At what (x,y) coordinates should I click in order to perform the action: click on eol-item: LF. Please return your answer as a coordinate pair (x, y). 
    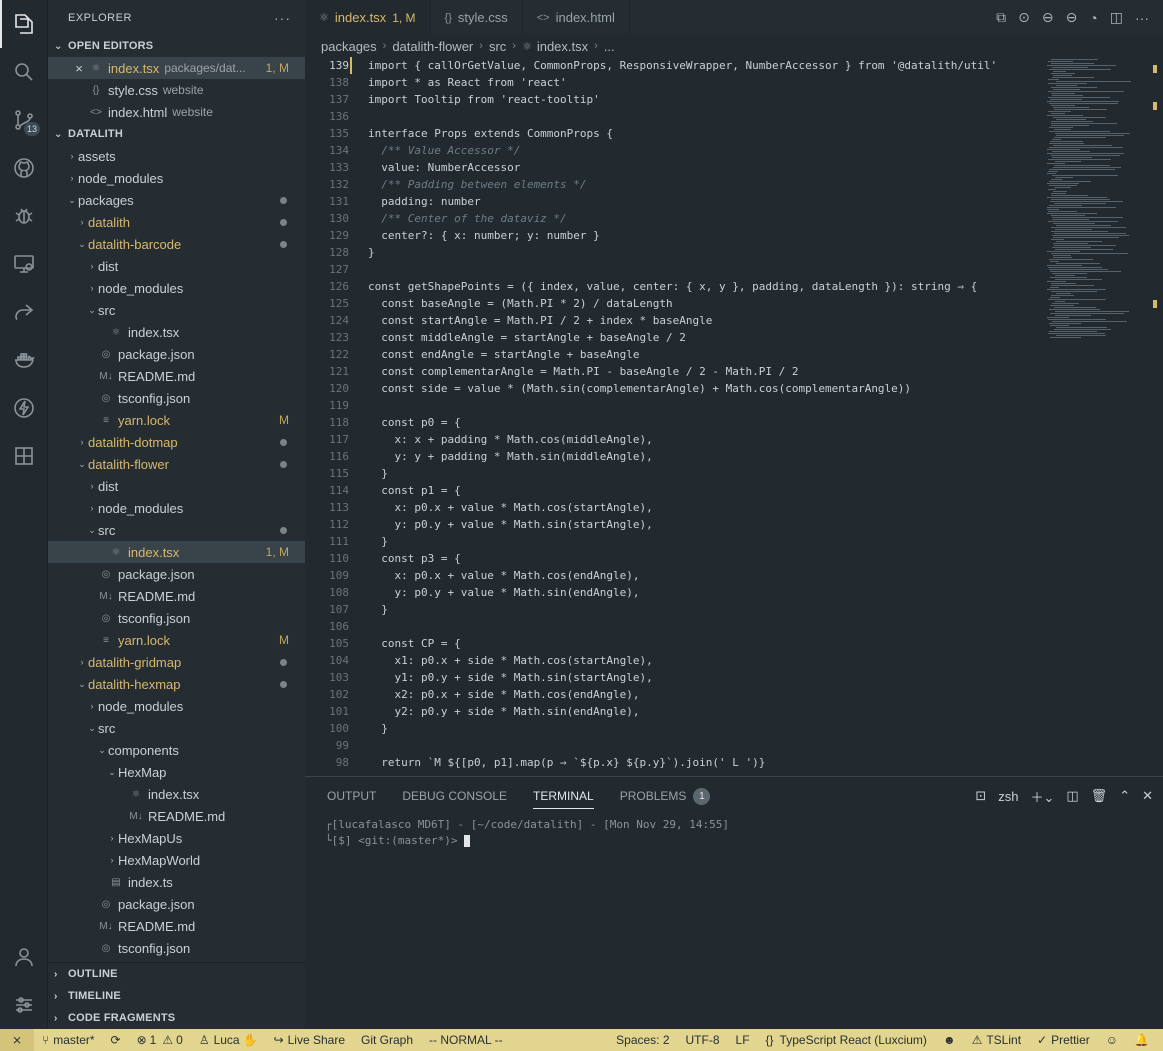
    Looking at the image, I should click on (743, 1040).